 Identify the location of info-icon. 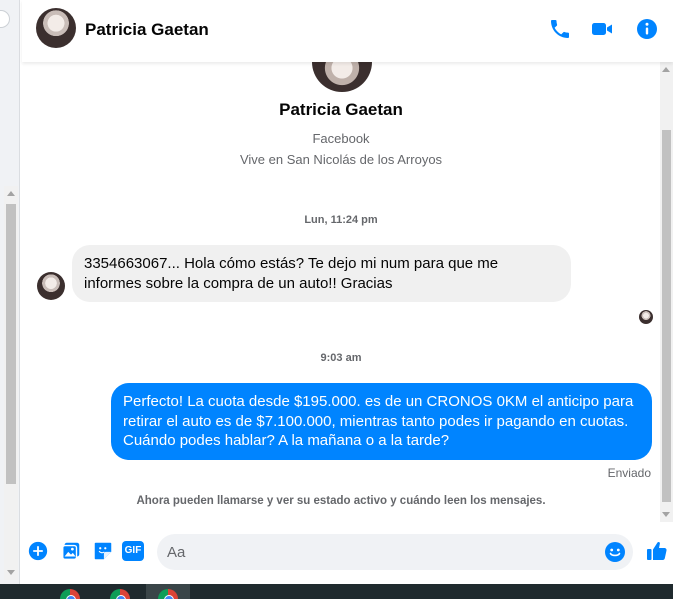
(647, 29).